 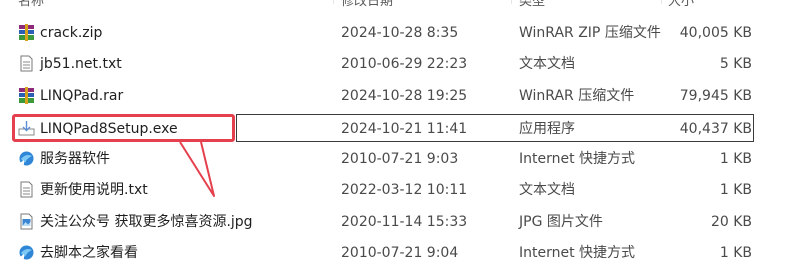 I want to click on file-row: 更新使用说明.txt 2022-03-12 10:11 文本文档 1 KB, so click(x=385, y=190).